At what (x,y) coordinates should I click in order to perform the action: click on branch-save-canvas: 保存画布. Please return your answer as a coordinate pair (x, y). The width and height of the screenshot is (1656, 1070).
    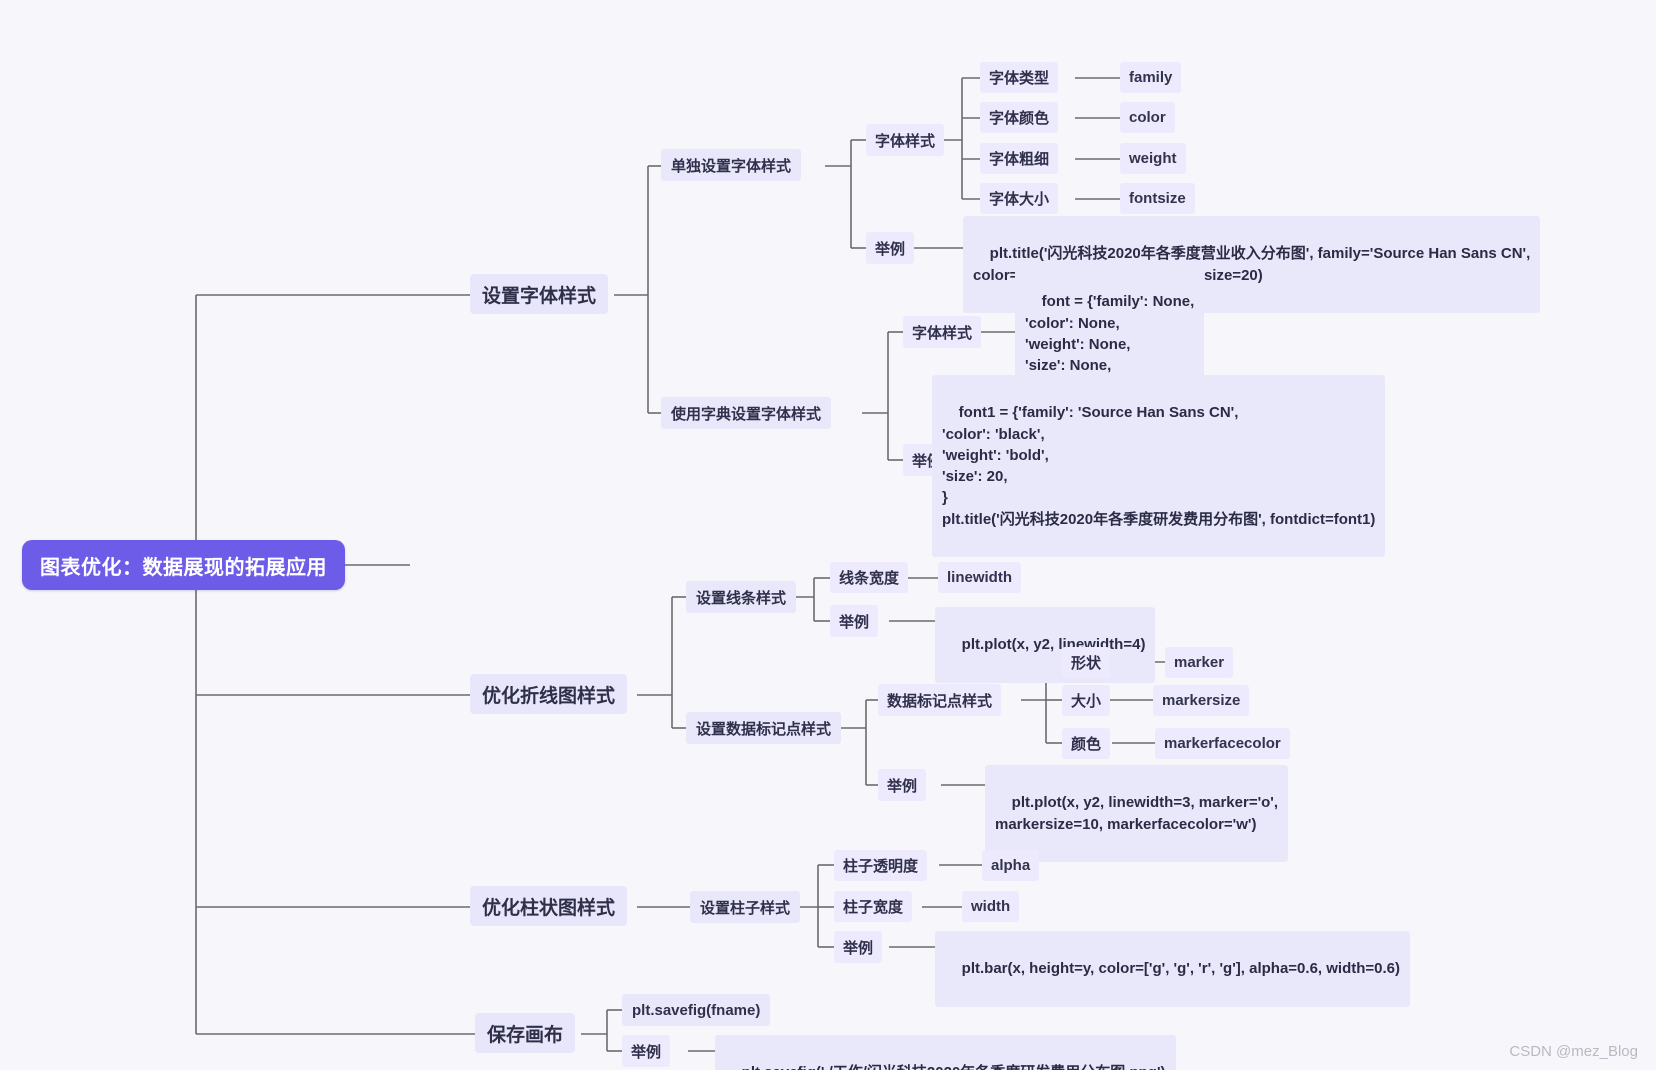
    Looking at the image, I should click on (525, 1033).